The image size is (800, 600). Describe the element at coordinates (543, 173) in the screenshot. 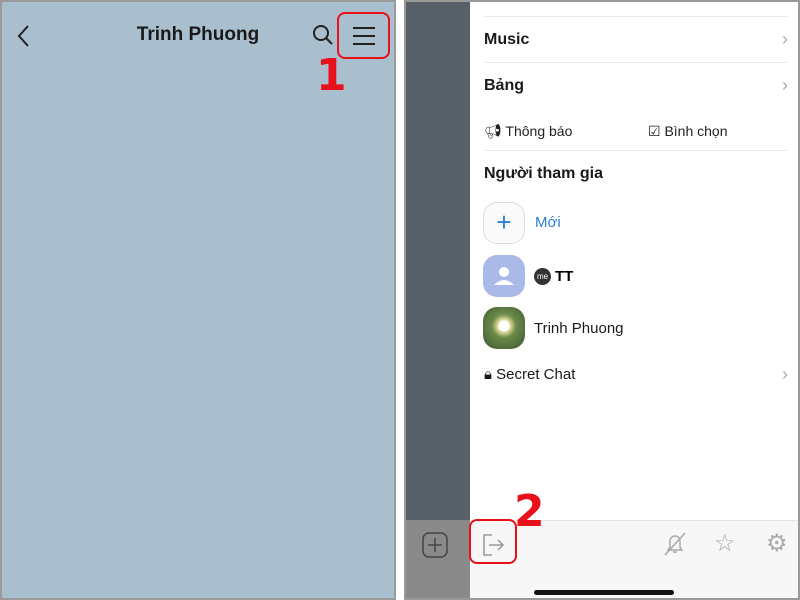

I see `members-heading: Người tham gia` at that location.